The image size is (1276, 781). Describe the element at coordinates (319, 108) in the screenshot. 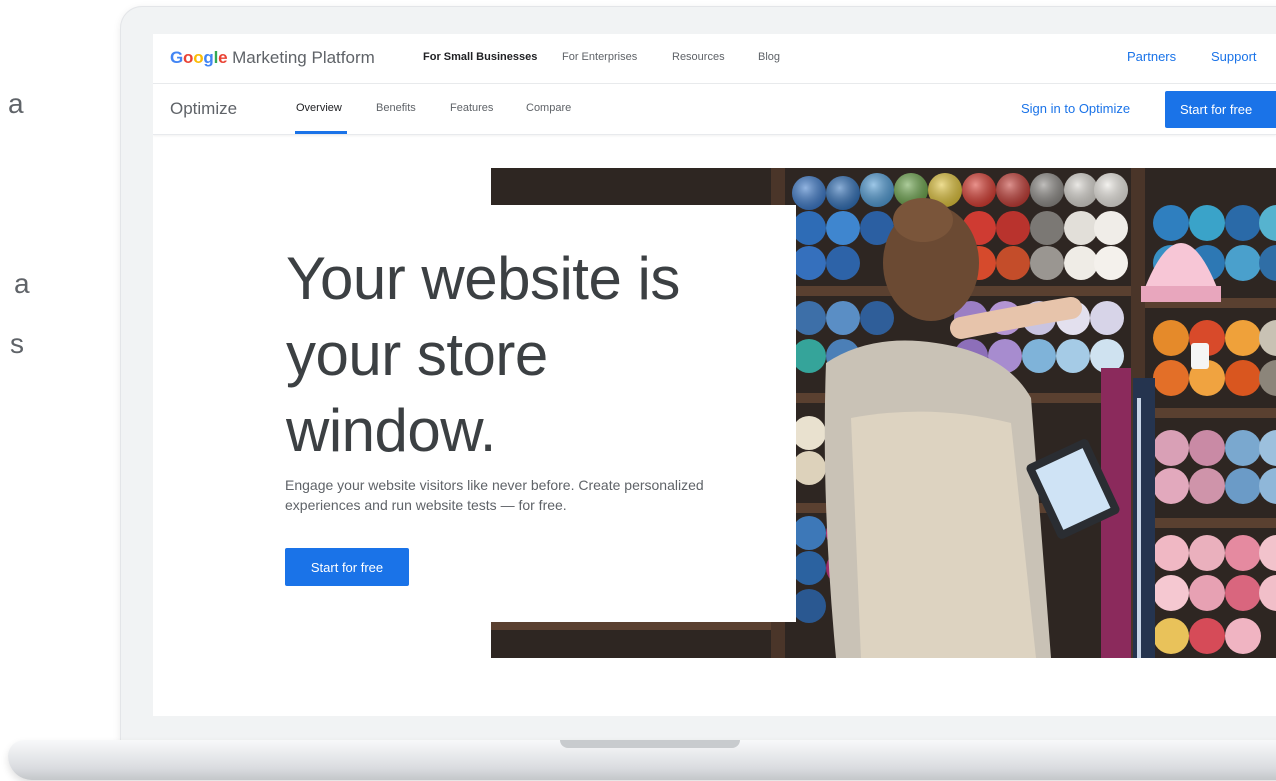

I see `tab-overview: Overview` at that location.